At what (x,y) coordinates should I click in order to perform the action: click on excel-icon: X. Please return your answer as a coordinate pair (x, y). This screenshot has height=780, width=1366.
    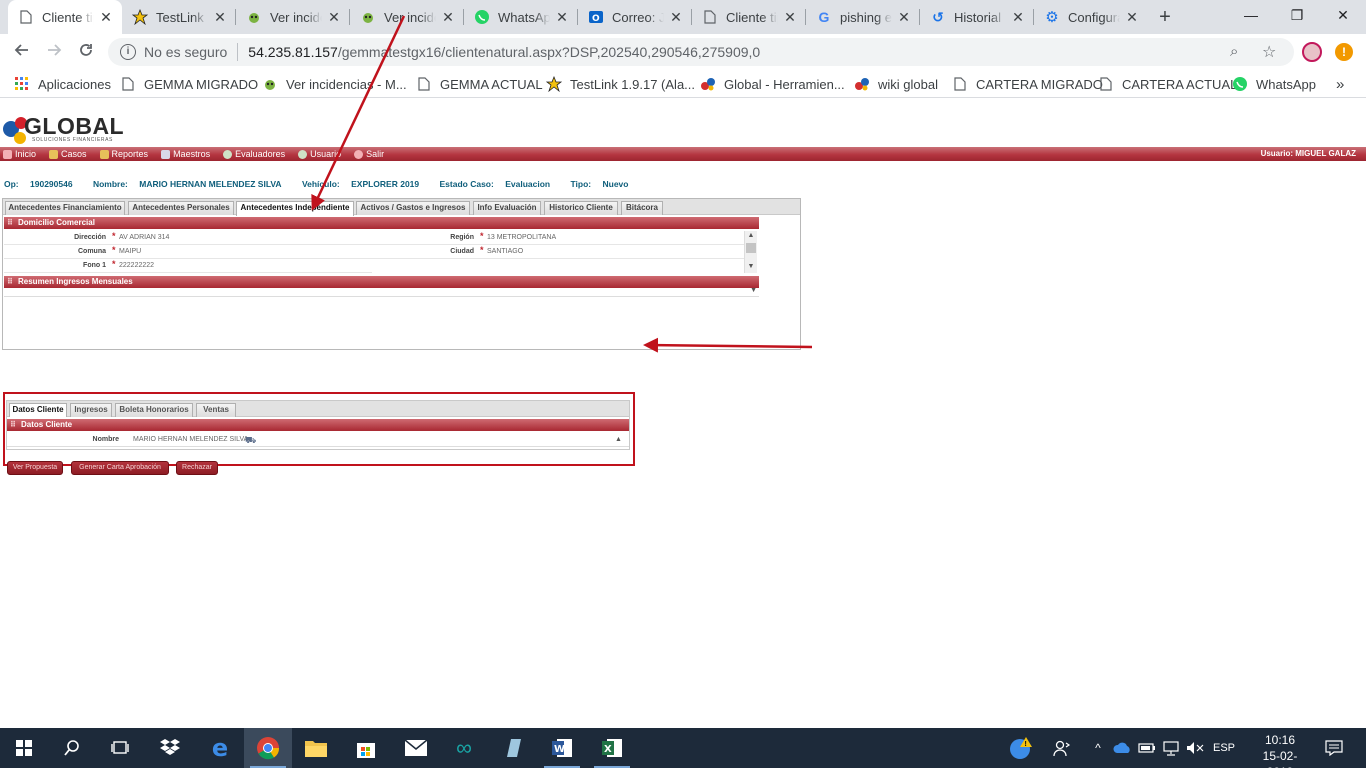
    Looking at the image, I should click on (612, 748).